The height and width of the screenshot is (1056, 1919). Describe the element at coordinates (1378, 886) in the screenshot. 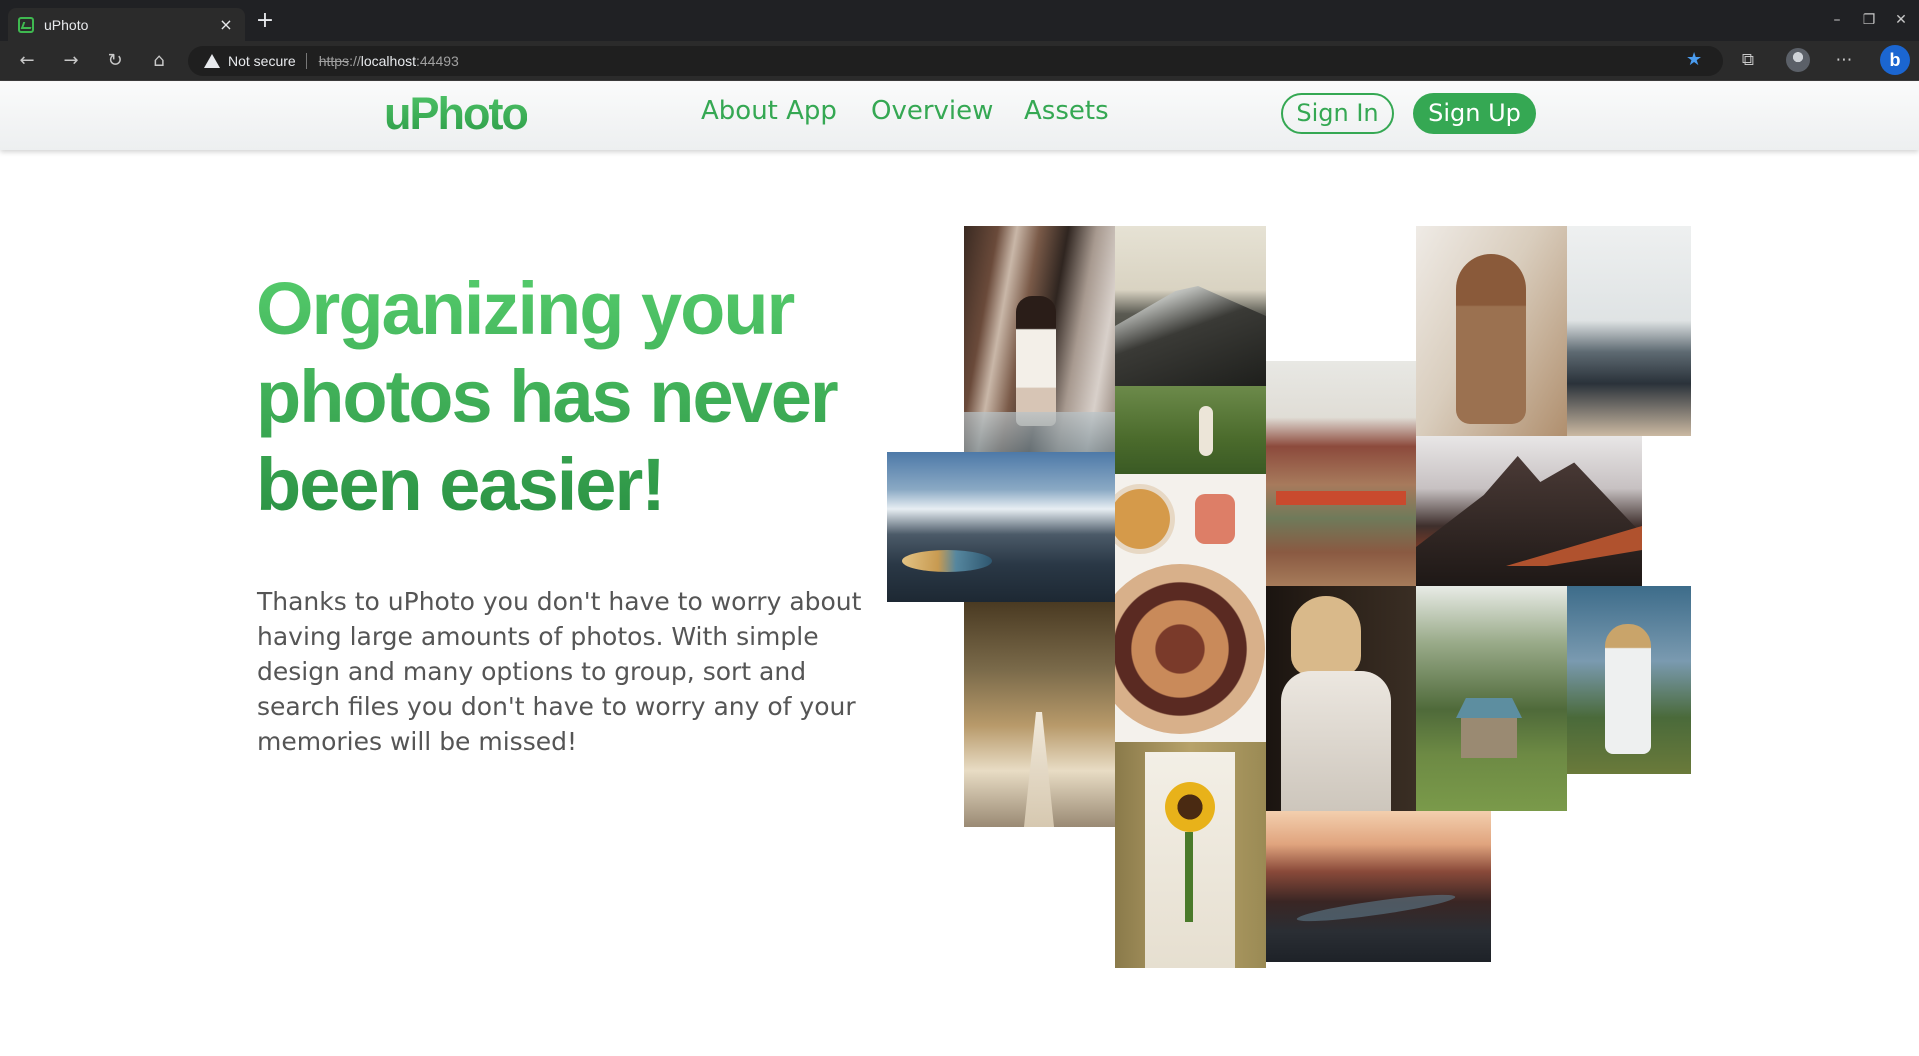

I see `photo-mountain-valley` at that location.